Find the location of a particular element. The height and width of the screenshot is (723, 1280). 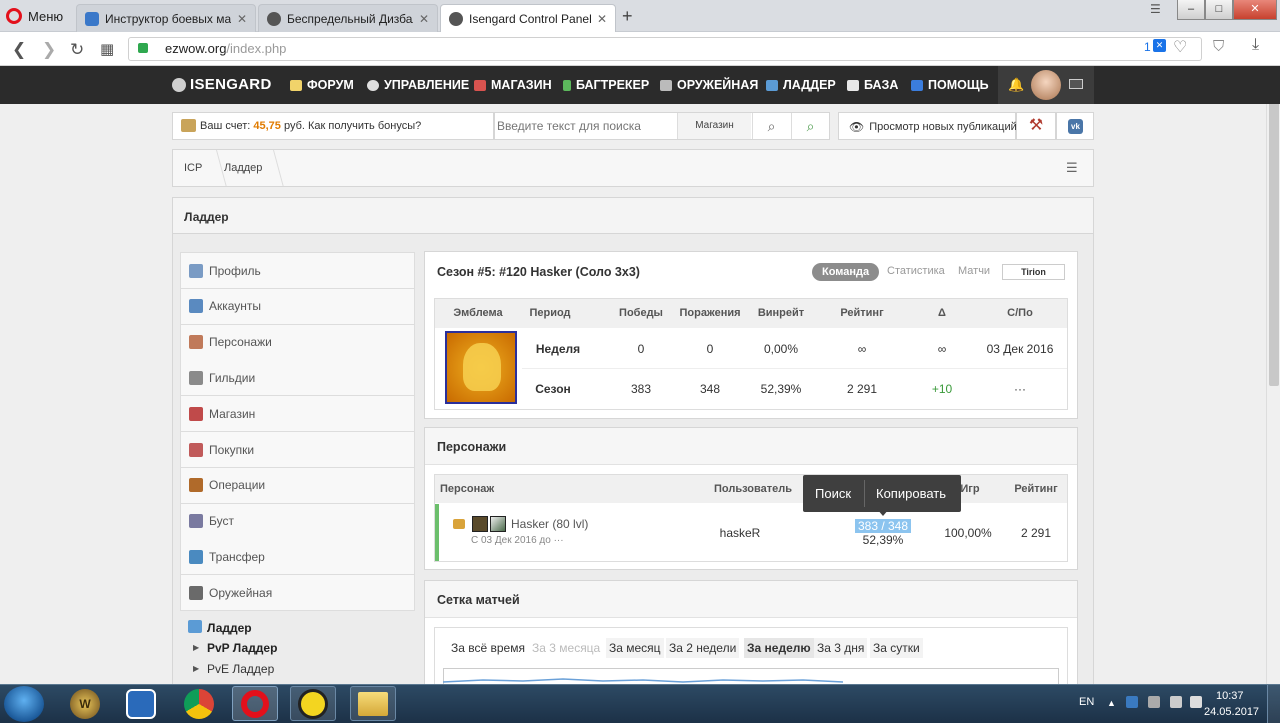

filter-month: За месяц is located at coordinates (635, 648).